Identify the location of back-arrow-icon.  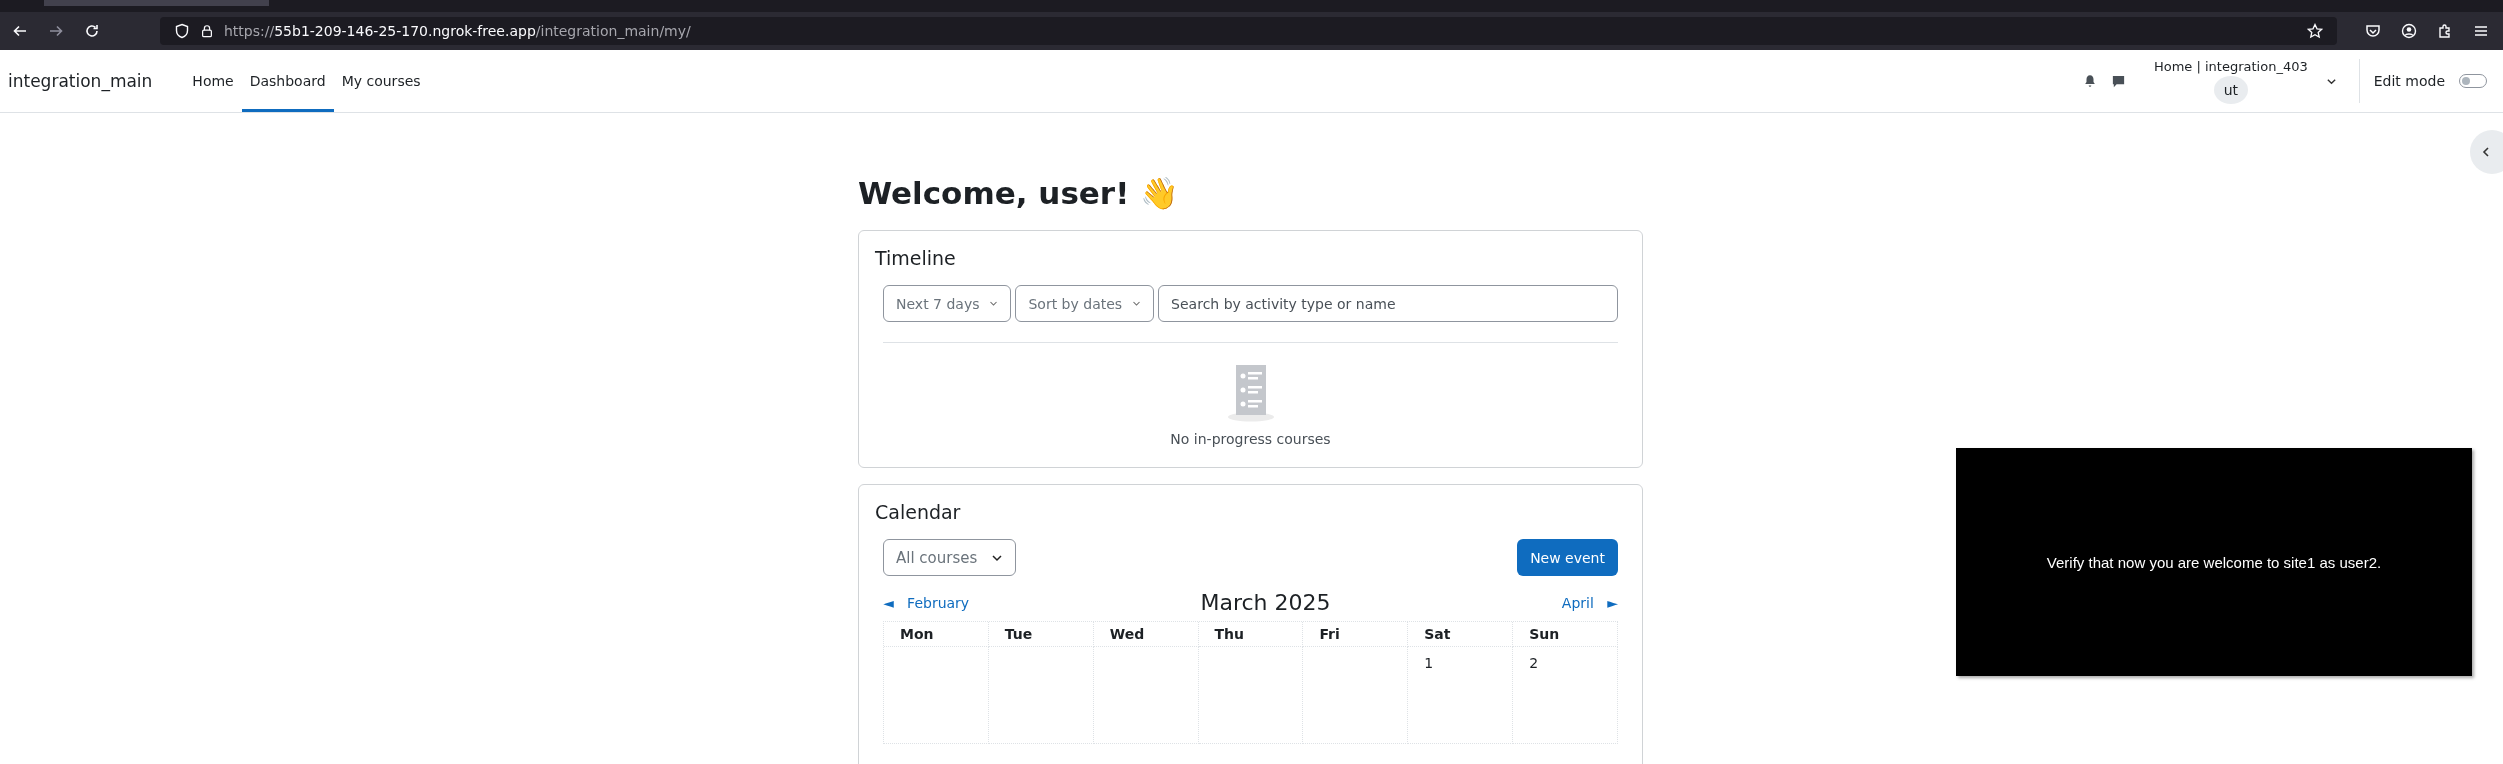
(20, 31).